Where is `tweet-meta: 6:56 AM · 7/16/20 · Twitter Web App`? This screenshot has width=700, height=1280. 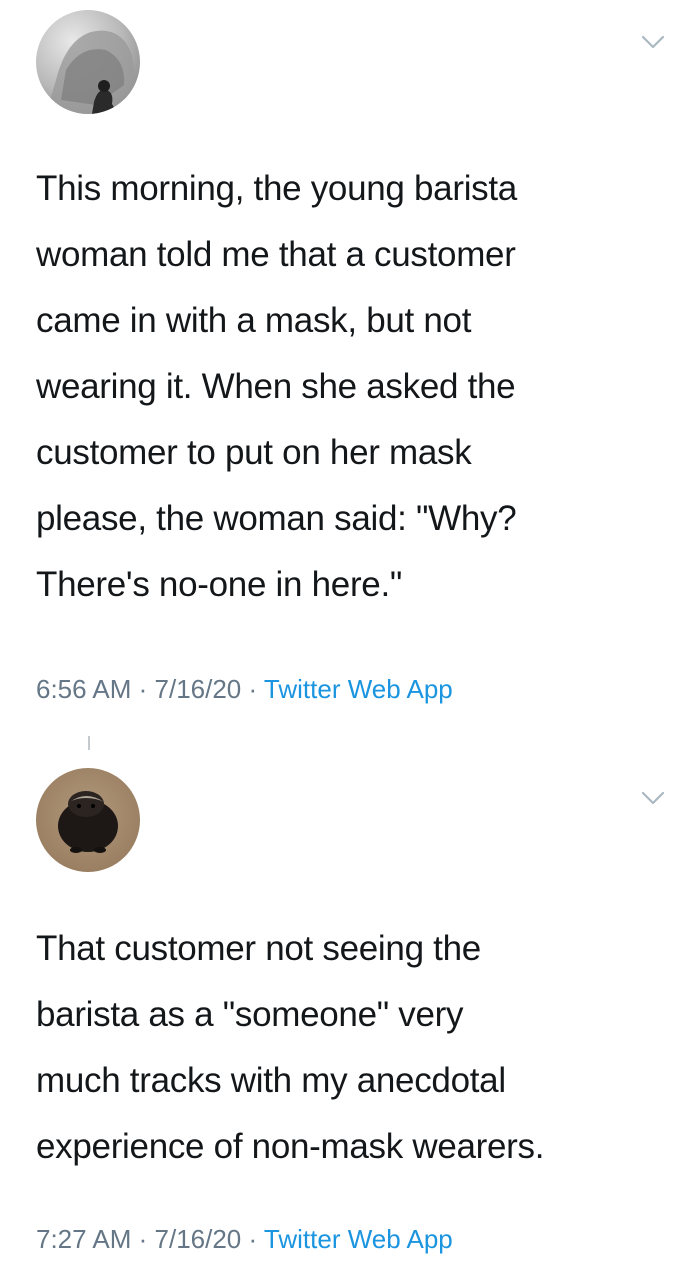 tweet-meta: 6:56 AM · 7/16/20 · Twitter Web App is located at coordinates (244, 689).